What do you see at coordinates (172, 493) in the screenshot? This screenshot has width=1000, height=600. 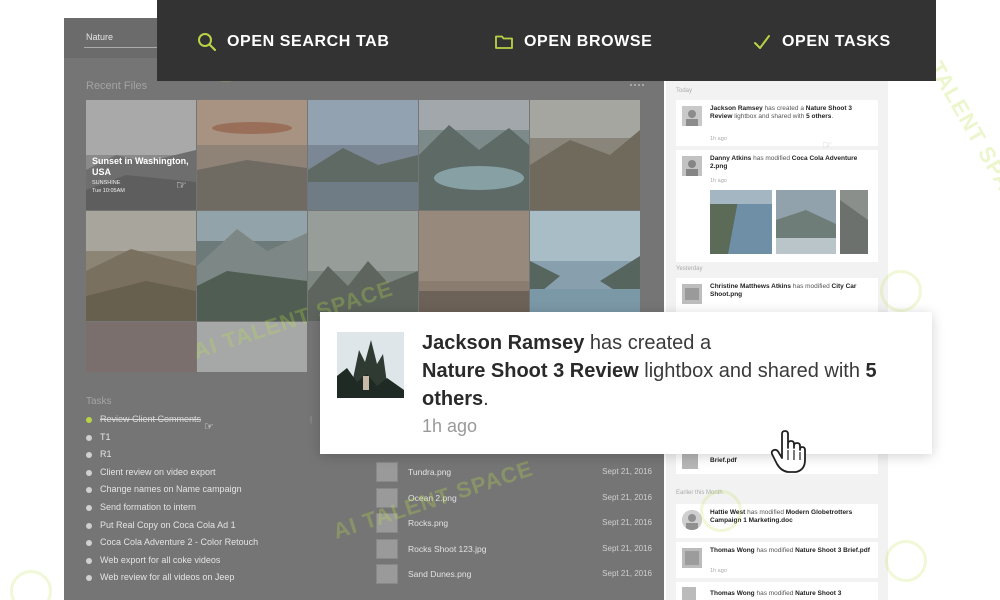 I see `task-item: Change names on Name campaign` at bounding box center [172, 493].